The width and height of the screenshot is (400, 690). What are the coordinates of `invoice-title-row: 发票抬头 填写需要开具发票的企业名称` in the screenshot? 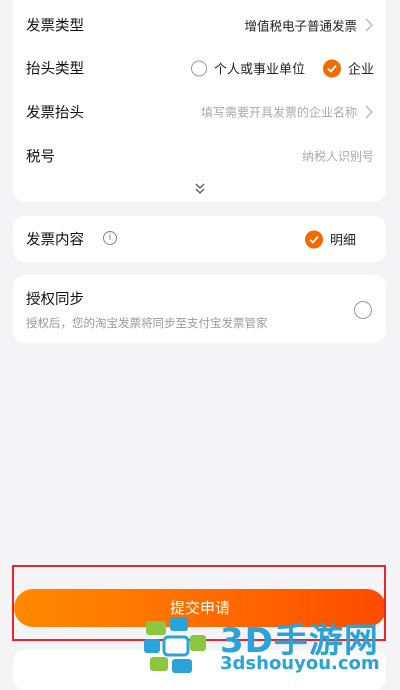 It's located at (199, 112).